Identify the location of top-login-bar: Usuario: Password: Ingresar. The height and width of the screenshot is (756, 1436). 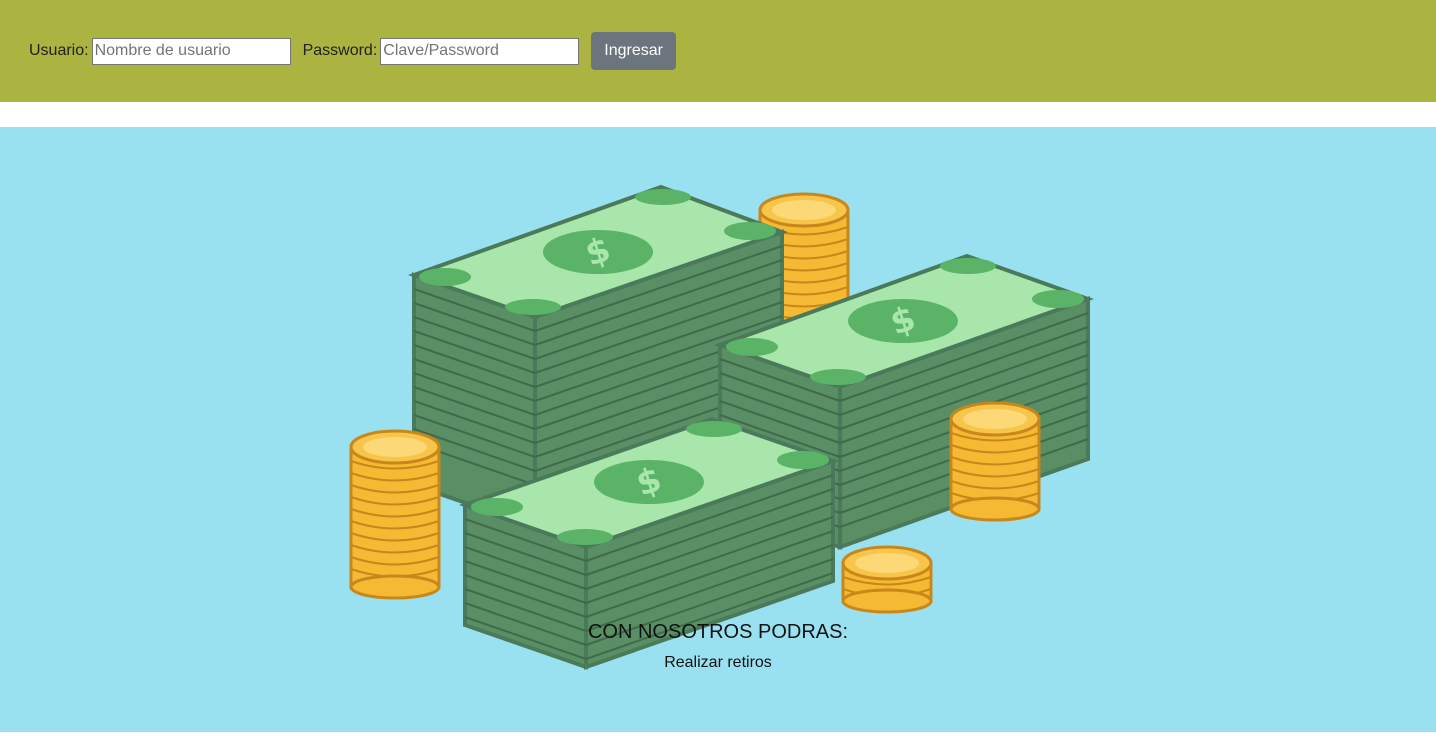
(718, 51).